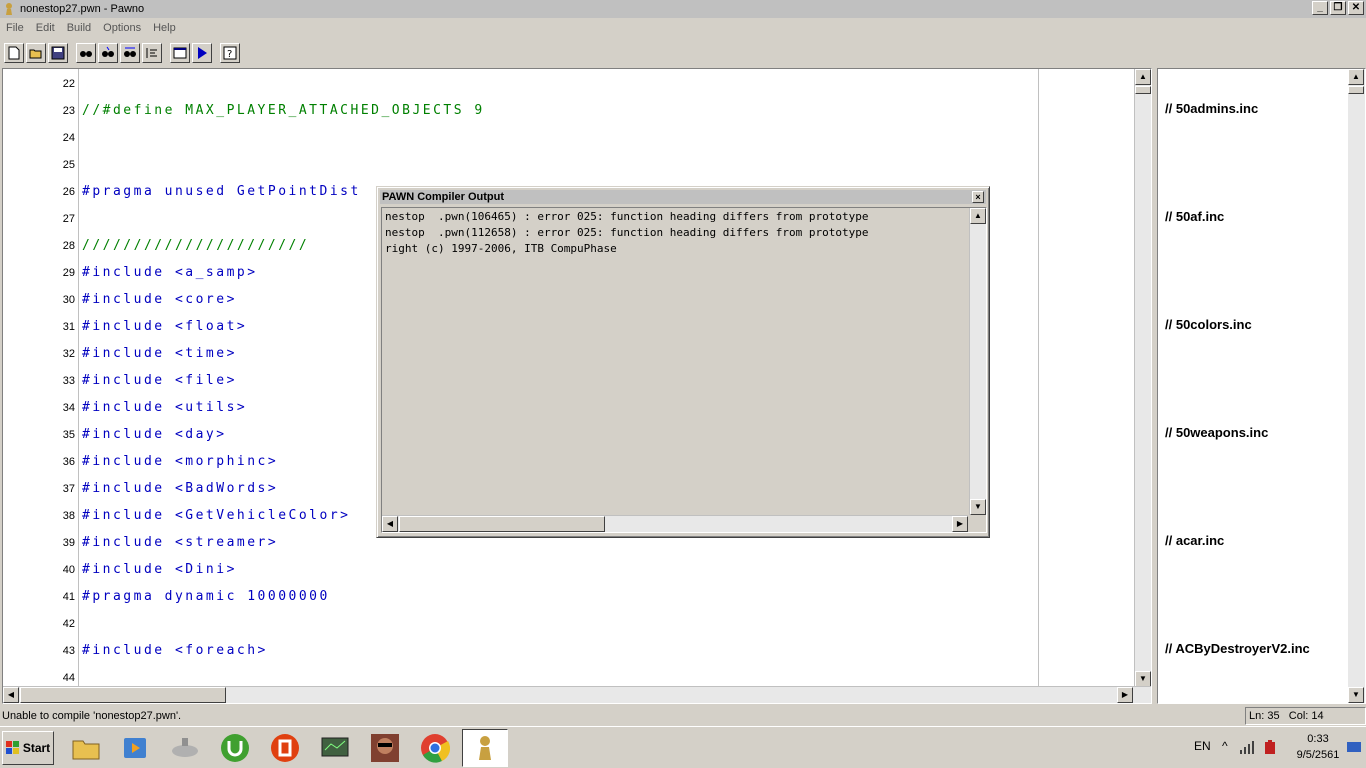  I want to click on line-number: 26, so click(68, 192).